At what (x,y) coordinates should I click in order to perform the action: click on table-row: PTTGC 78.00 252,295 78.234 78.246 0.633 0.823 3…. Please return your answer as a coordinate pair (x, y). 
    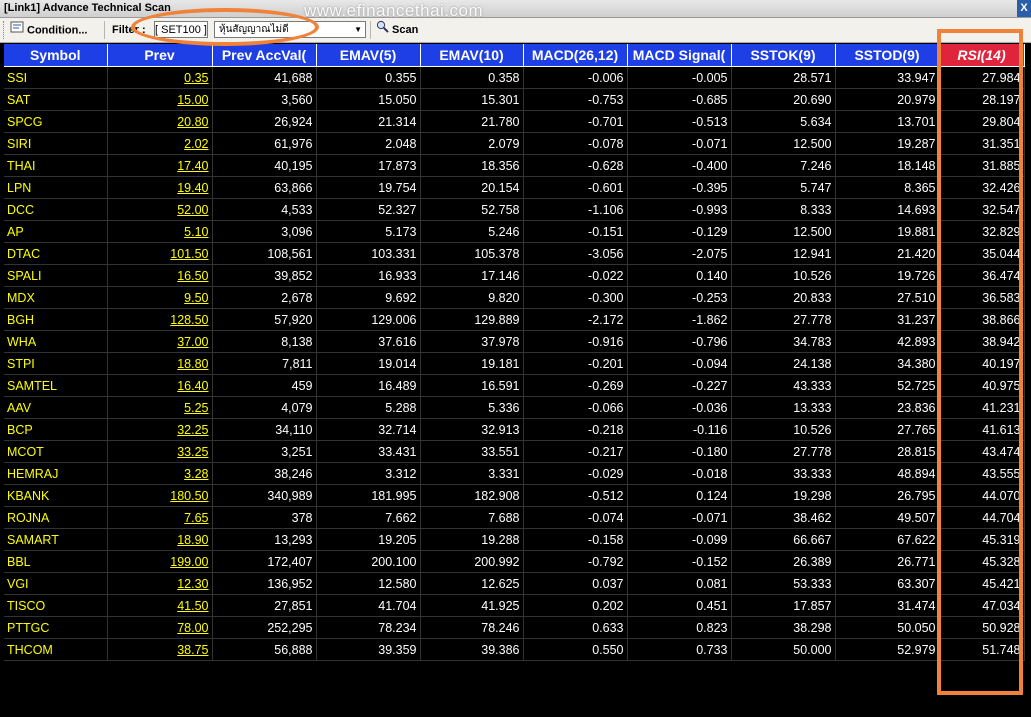
    Looking at the image, I should click on (514, 627).